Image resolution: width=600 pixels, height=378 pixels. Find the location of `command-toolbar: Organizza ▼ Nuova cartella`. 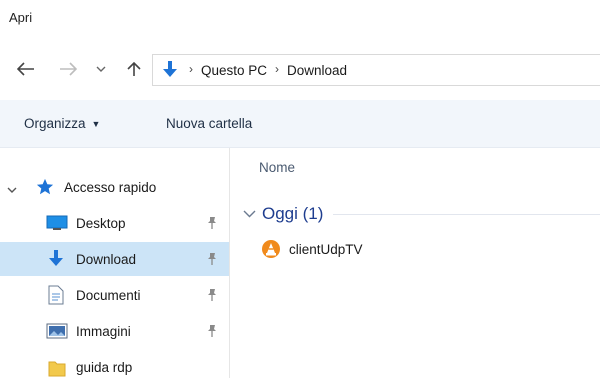

command-toolbar: Organizza ▼ Nuova cartella is located at coordinates (300, 124).